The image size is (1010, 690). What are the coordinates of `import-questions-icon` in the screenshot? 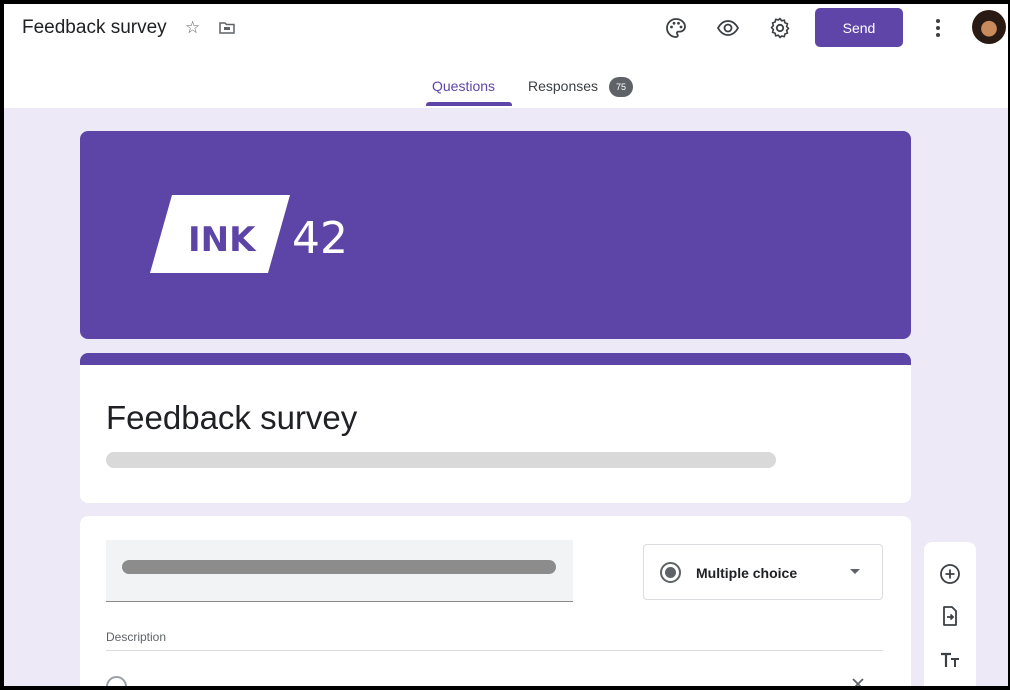 It's located at (950, 616).